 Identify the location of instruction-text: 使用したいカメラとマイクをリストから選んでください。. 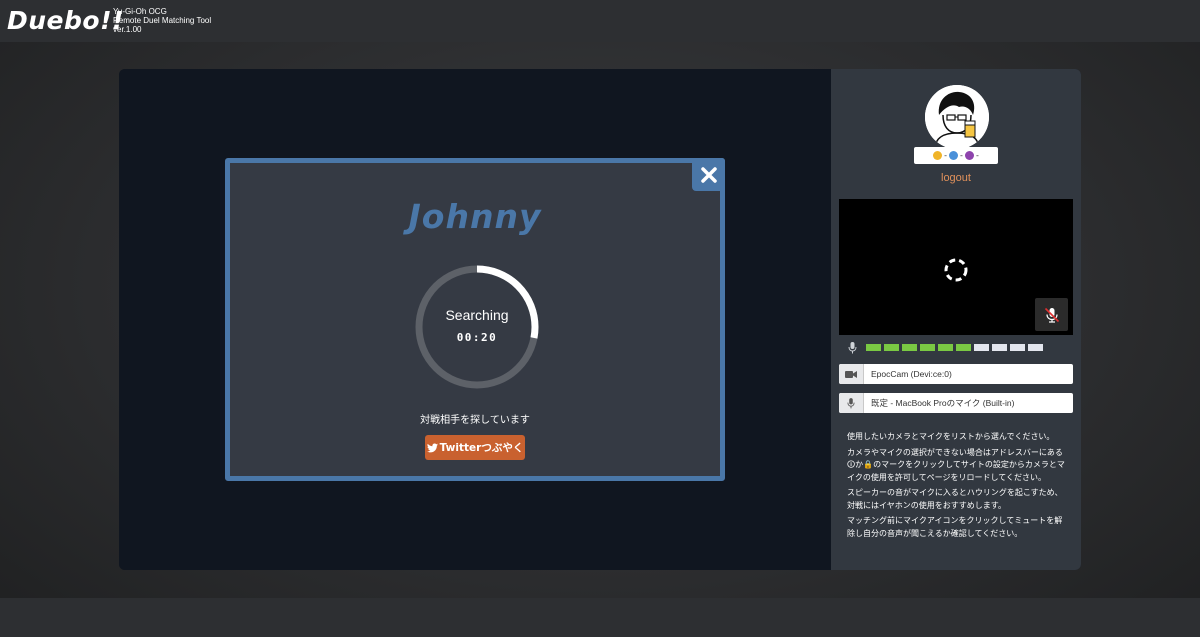
(951, 436).